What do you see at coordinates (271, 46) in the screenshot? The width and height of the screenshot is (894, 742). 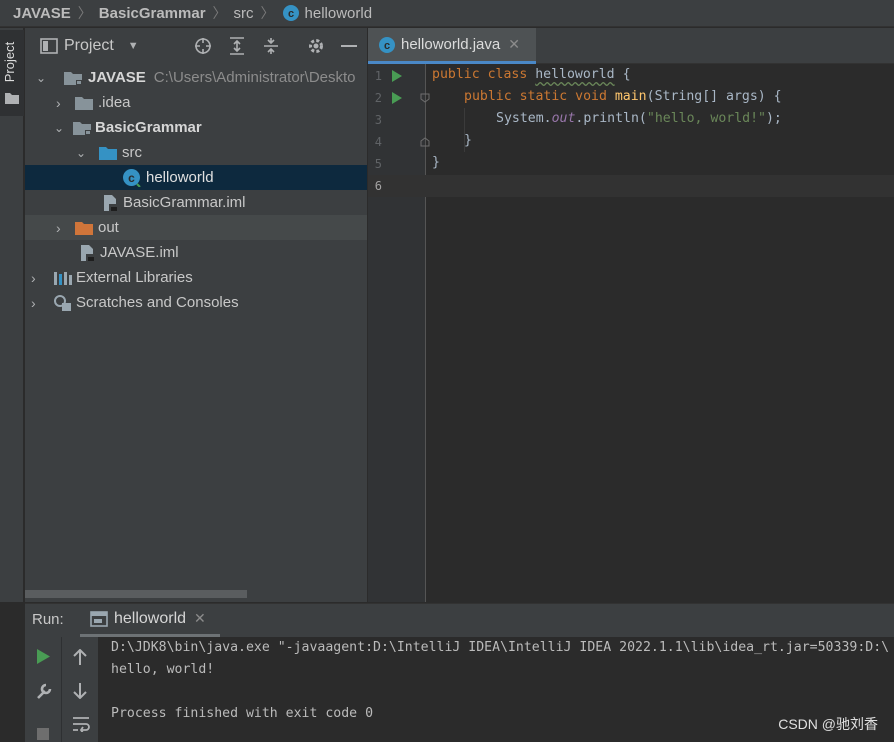 I see `collapse-all-icon` at bounding box center [271, 46].